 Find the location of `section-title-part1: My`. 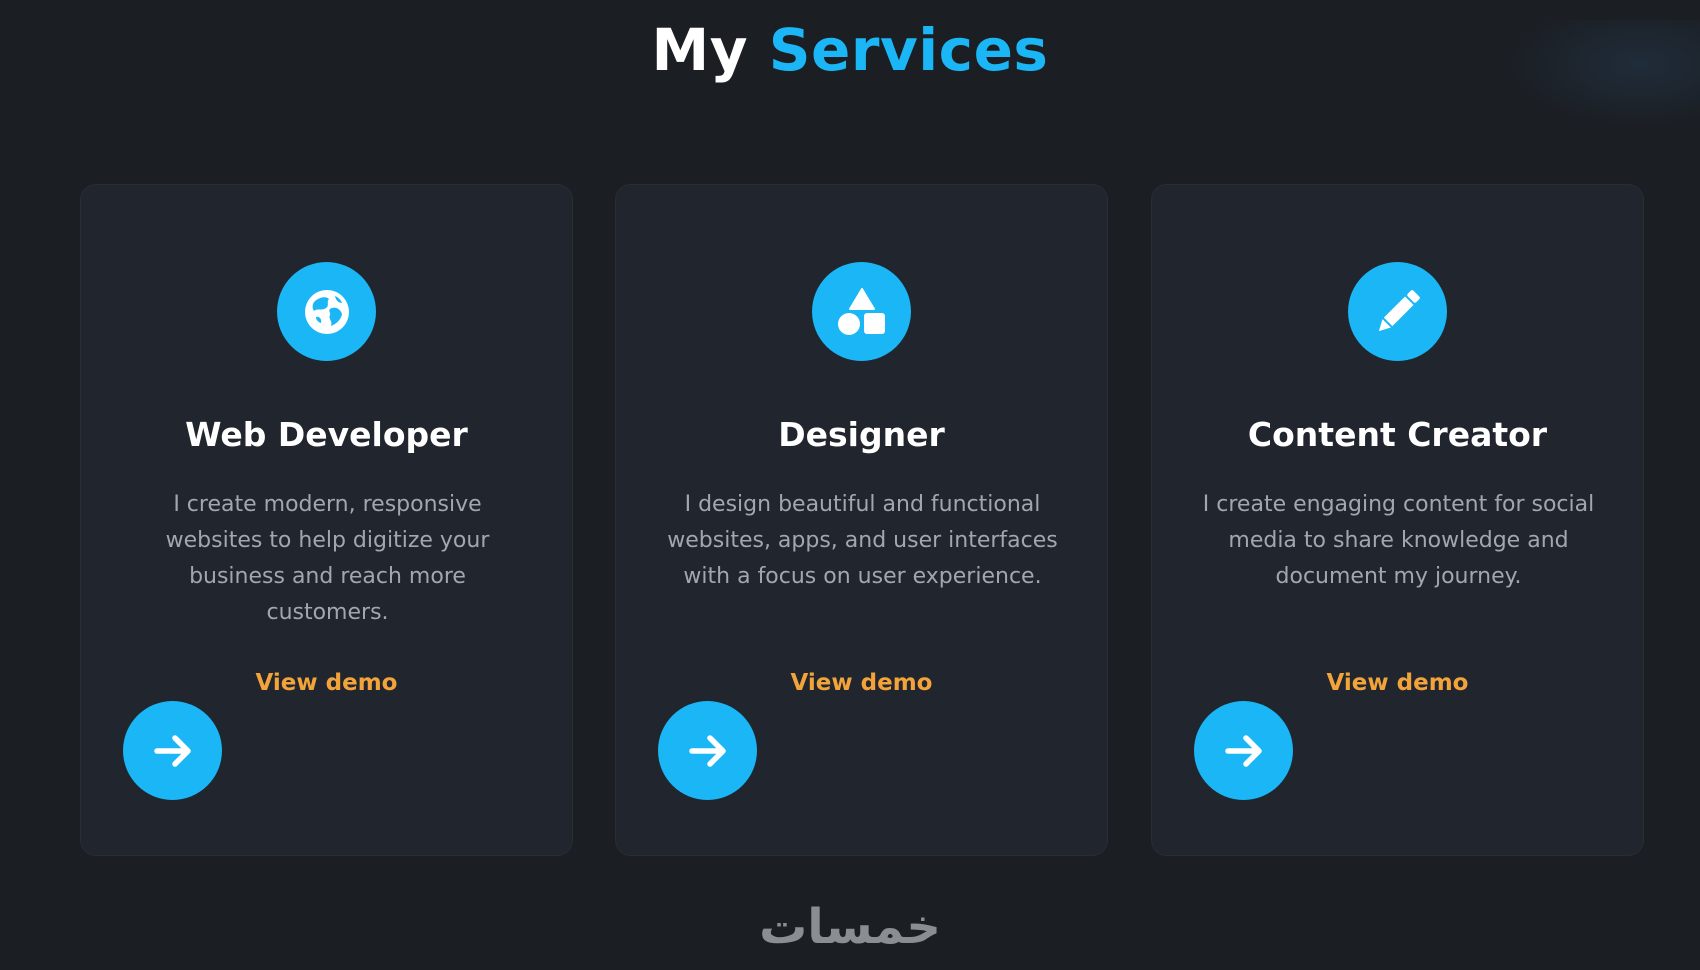

section-title-part1: My is located at coordinates (700, 50).